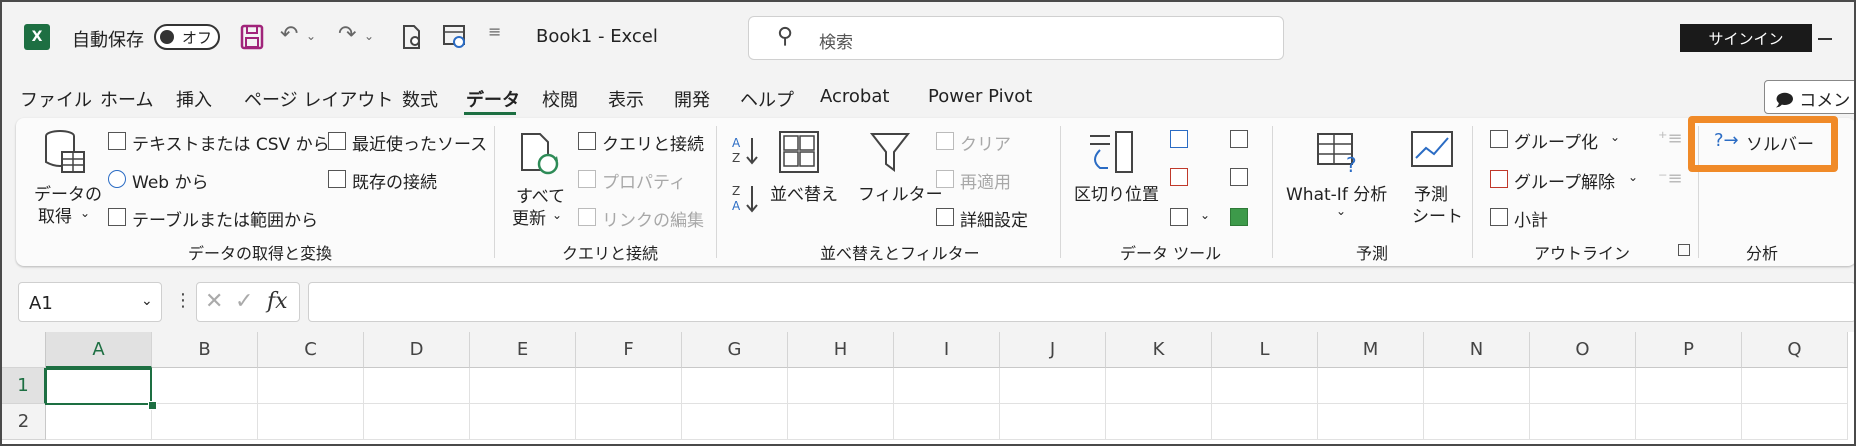 The width and height of the screenshot is (1856, 446). What do you see at coordinates (252, 37) in the screenshot?
I see `save-icon` at bounding box center [252, 37].